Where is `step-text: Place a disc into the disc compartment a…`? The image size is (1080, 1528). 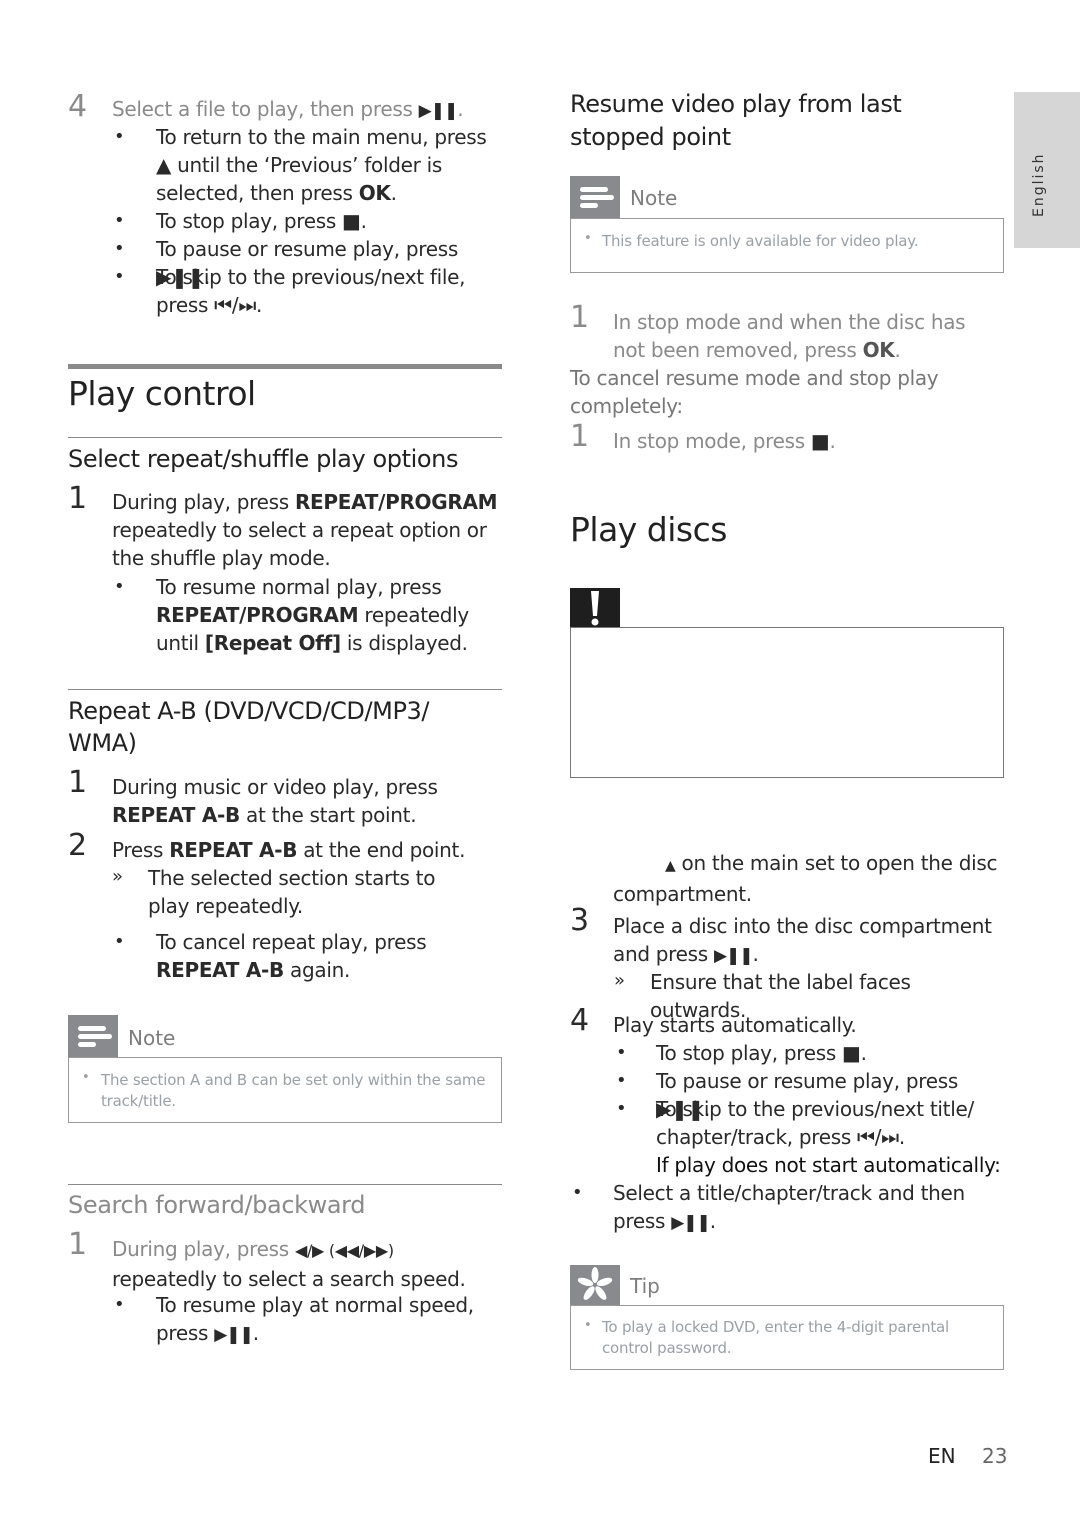 step-text: Place a disc into the disc compartment a… is located at coordinates (809, 941).